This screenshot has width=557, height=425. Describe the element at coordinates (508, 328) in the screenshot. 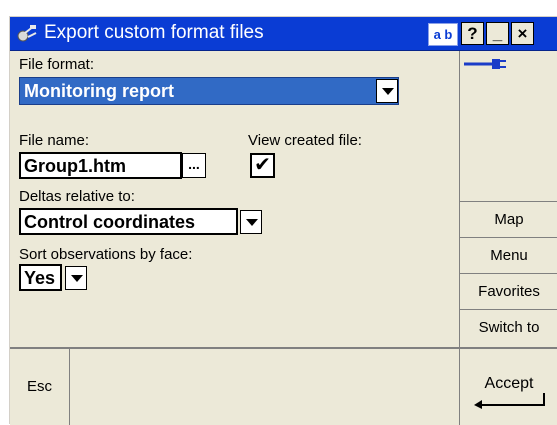

I see `switch-to-button: Switch to` at that location.